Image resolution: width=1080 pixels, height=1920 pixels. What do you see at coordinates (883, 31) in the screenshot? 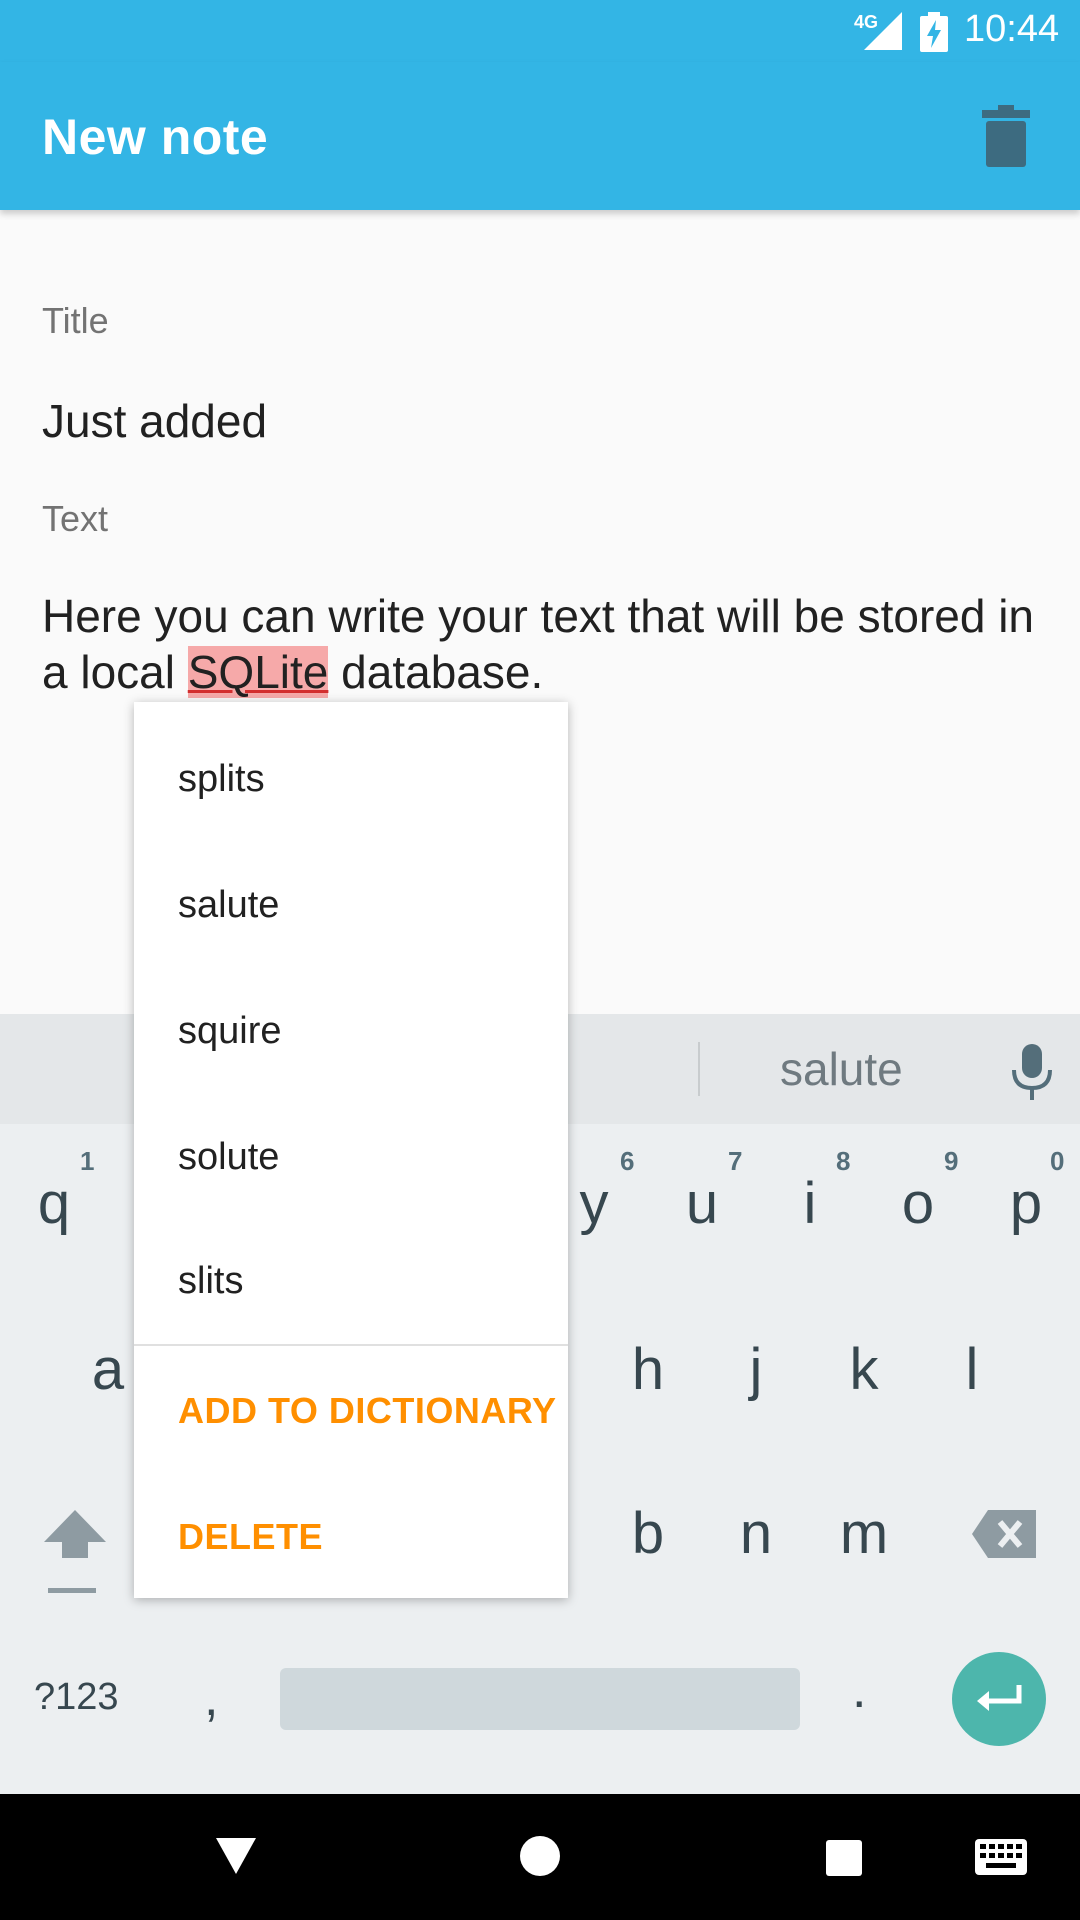
I see `signal-icon` at bounding box center [883, 31].